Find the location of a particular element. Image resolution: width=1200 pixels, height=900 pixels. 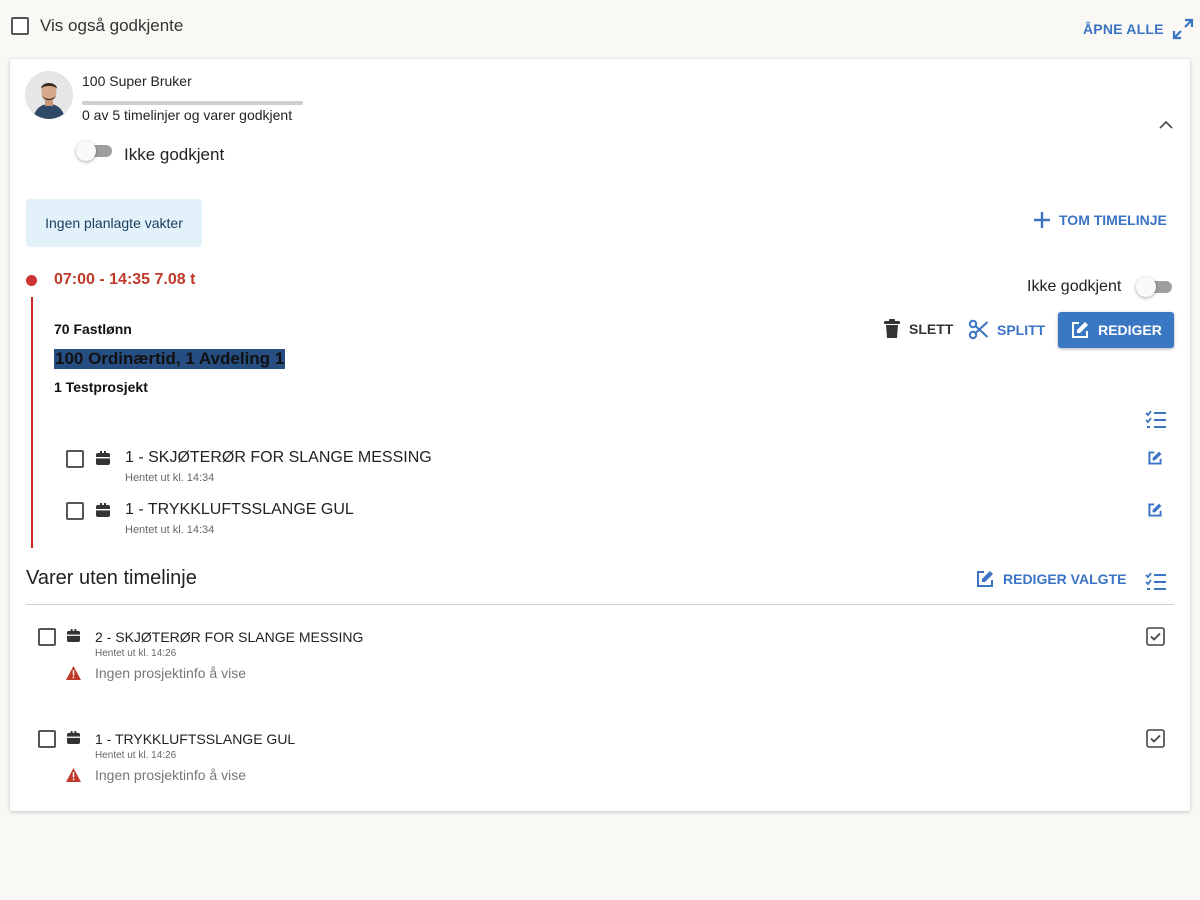

project-text: 1 Testprosjekt is located at coordinates (101, 387).